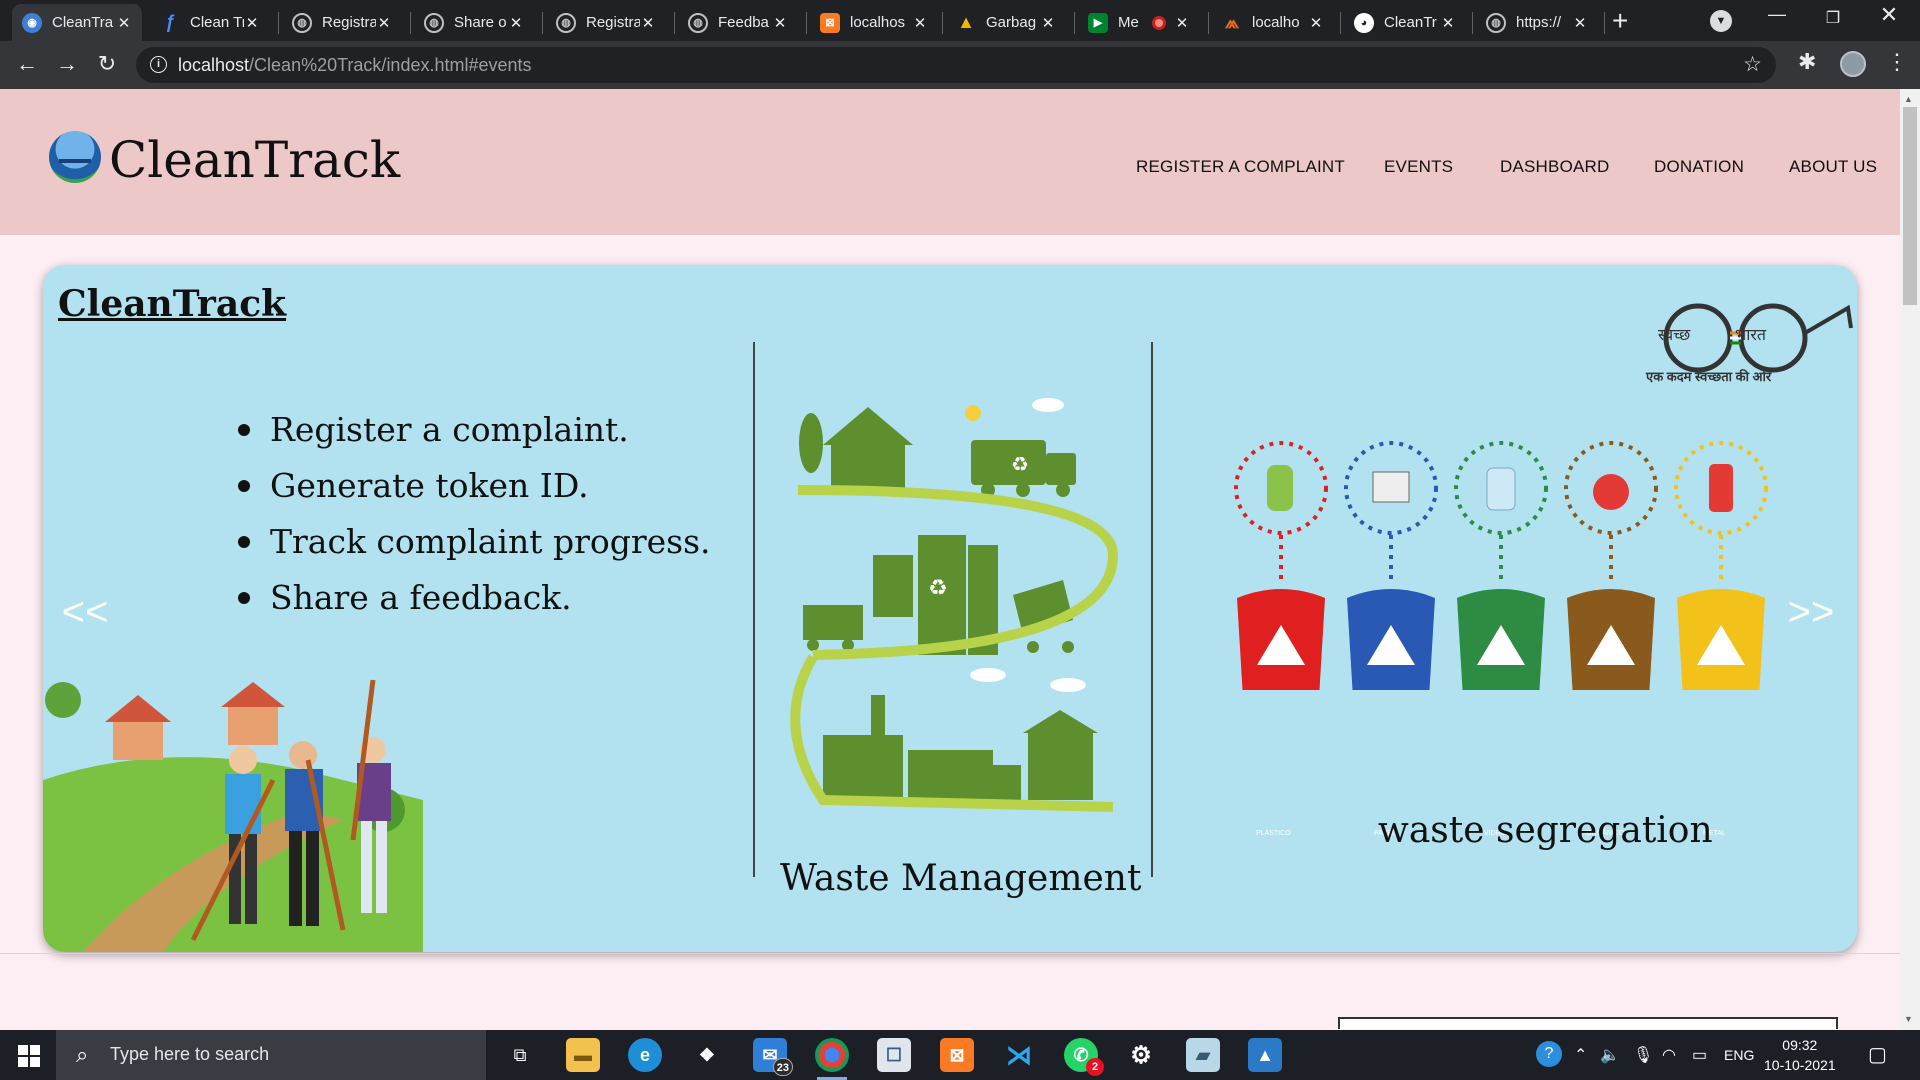 This screenshot has height=1080, width=1920. I want to click on tab-feedback: ◍ Feedba ✕, so click(738, 22).